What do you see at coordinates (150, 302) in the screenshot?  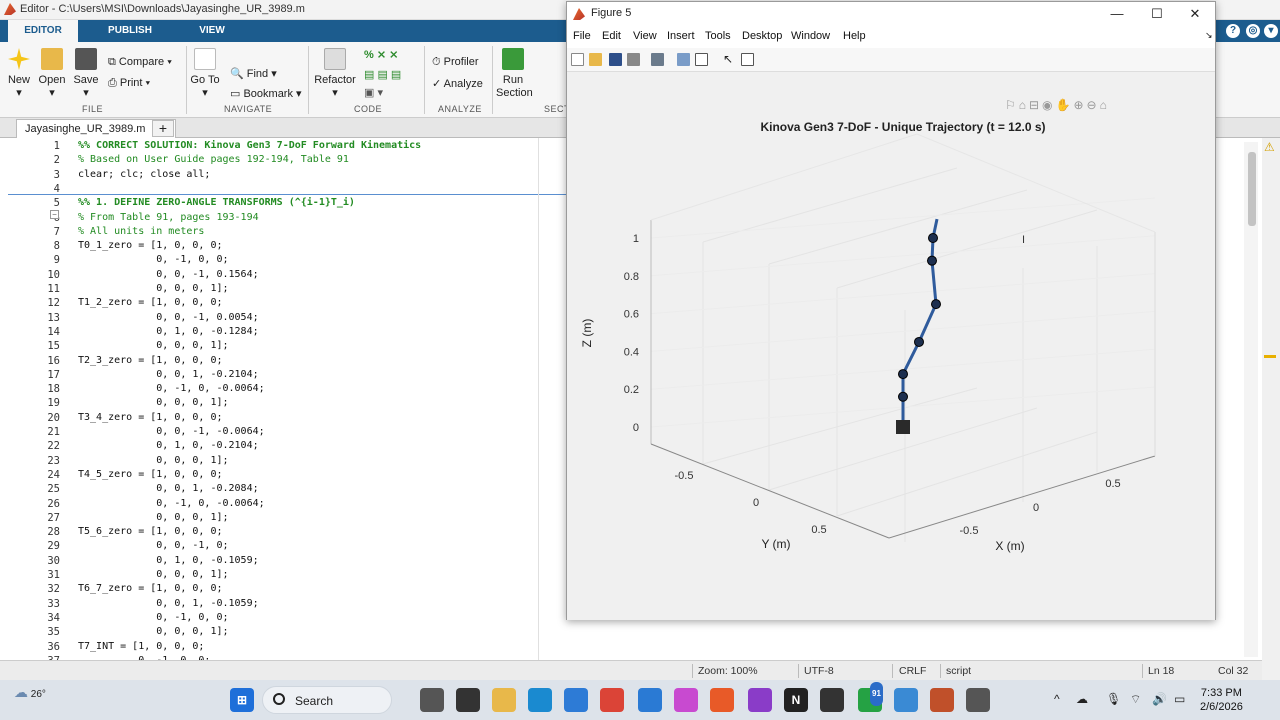 I see `code-line: T1_2_zero = [1, 0, 0, 0;` at bounding box center [150, 302].